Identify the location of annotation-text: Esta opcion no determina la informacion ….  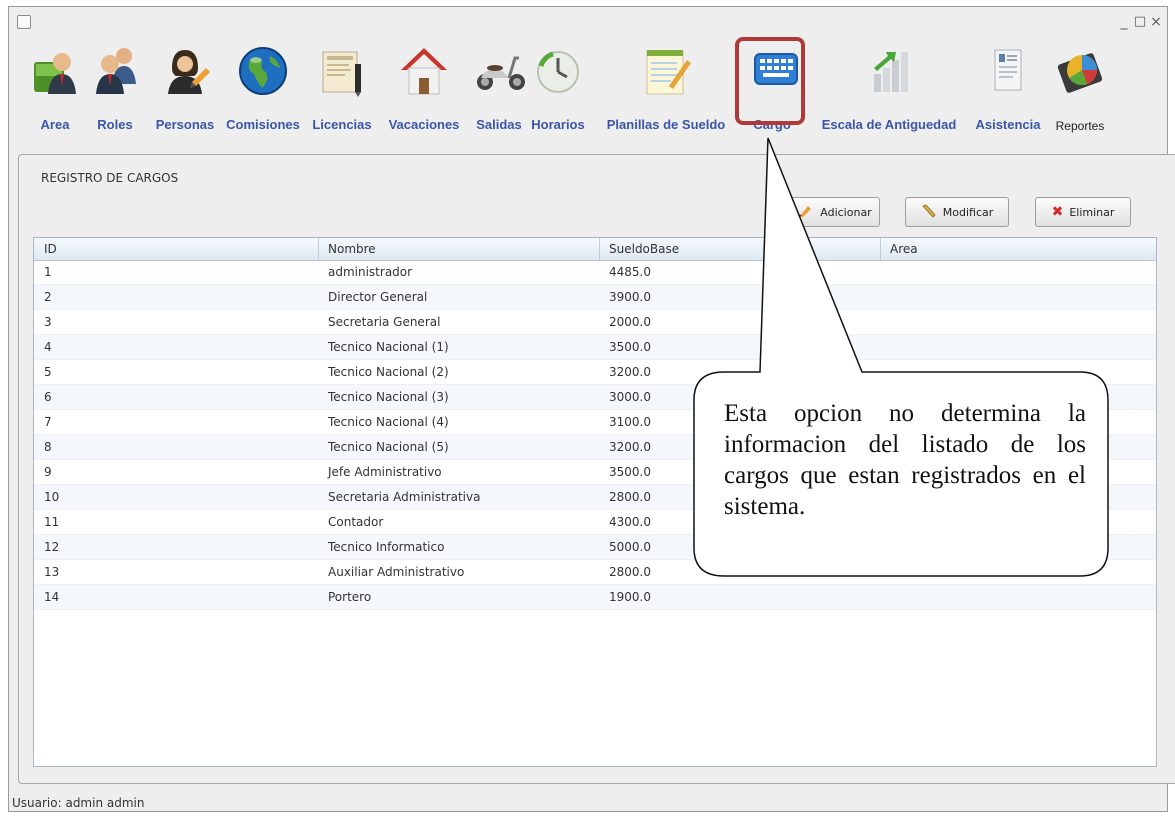
(905, 460).